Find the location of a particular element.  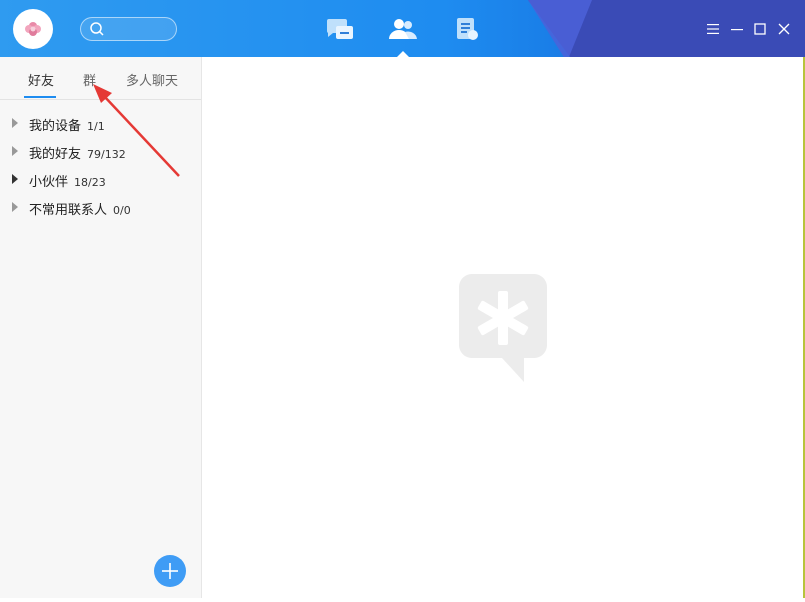

contact-group-friends: 我的好友 79/132 is located at coordinates (100, 152).